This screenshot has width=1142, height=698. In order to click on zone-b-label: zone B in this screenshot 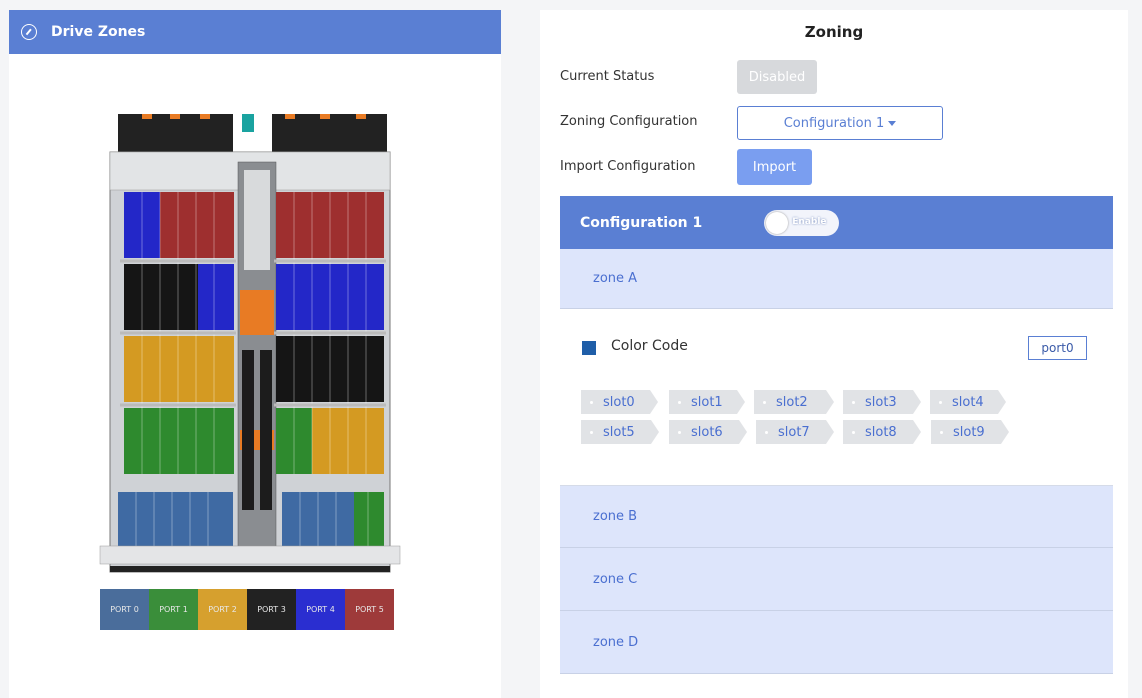, I will do `click(615, 516)`.